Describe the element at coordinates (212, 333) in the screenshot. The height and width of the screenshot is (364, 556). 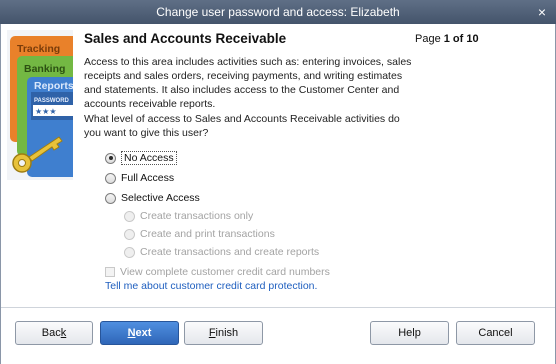
I see `finish-button-mnemonic: F` at that location.